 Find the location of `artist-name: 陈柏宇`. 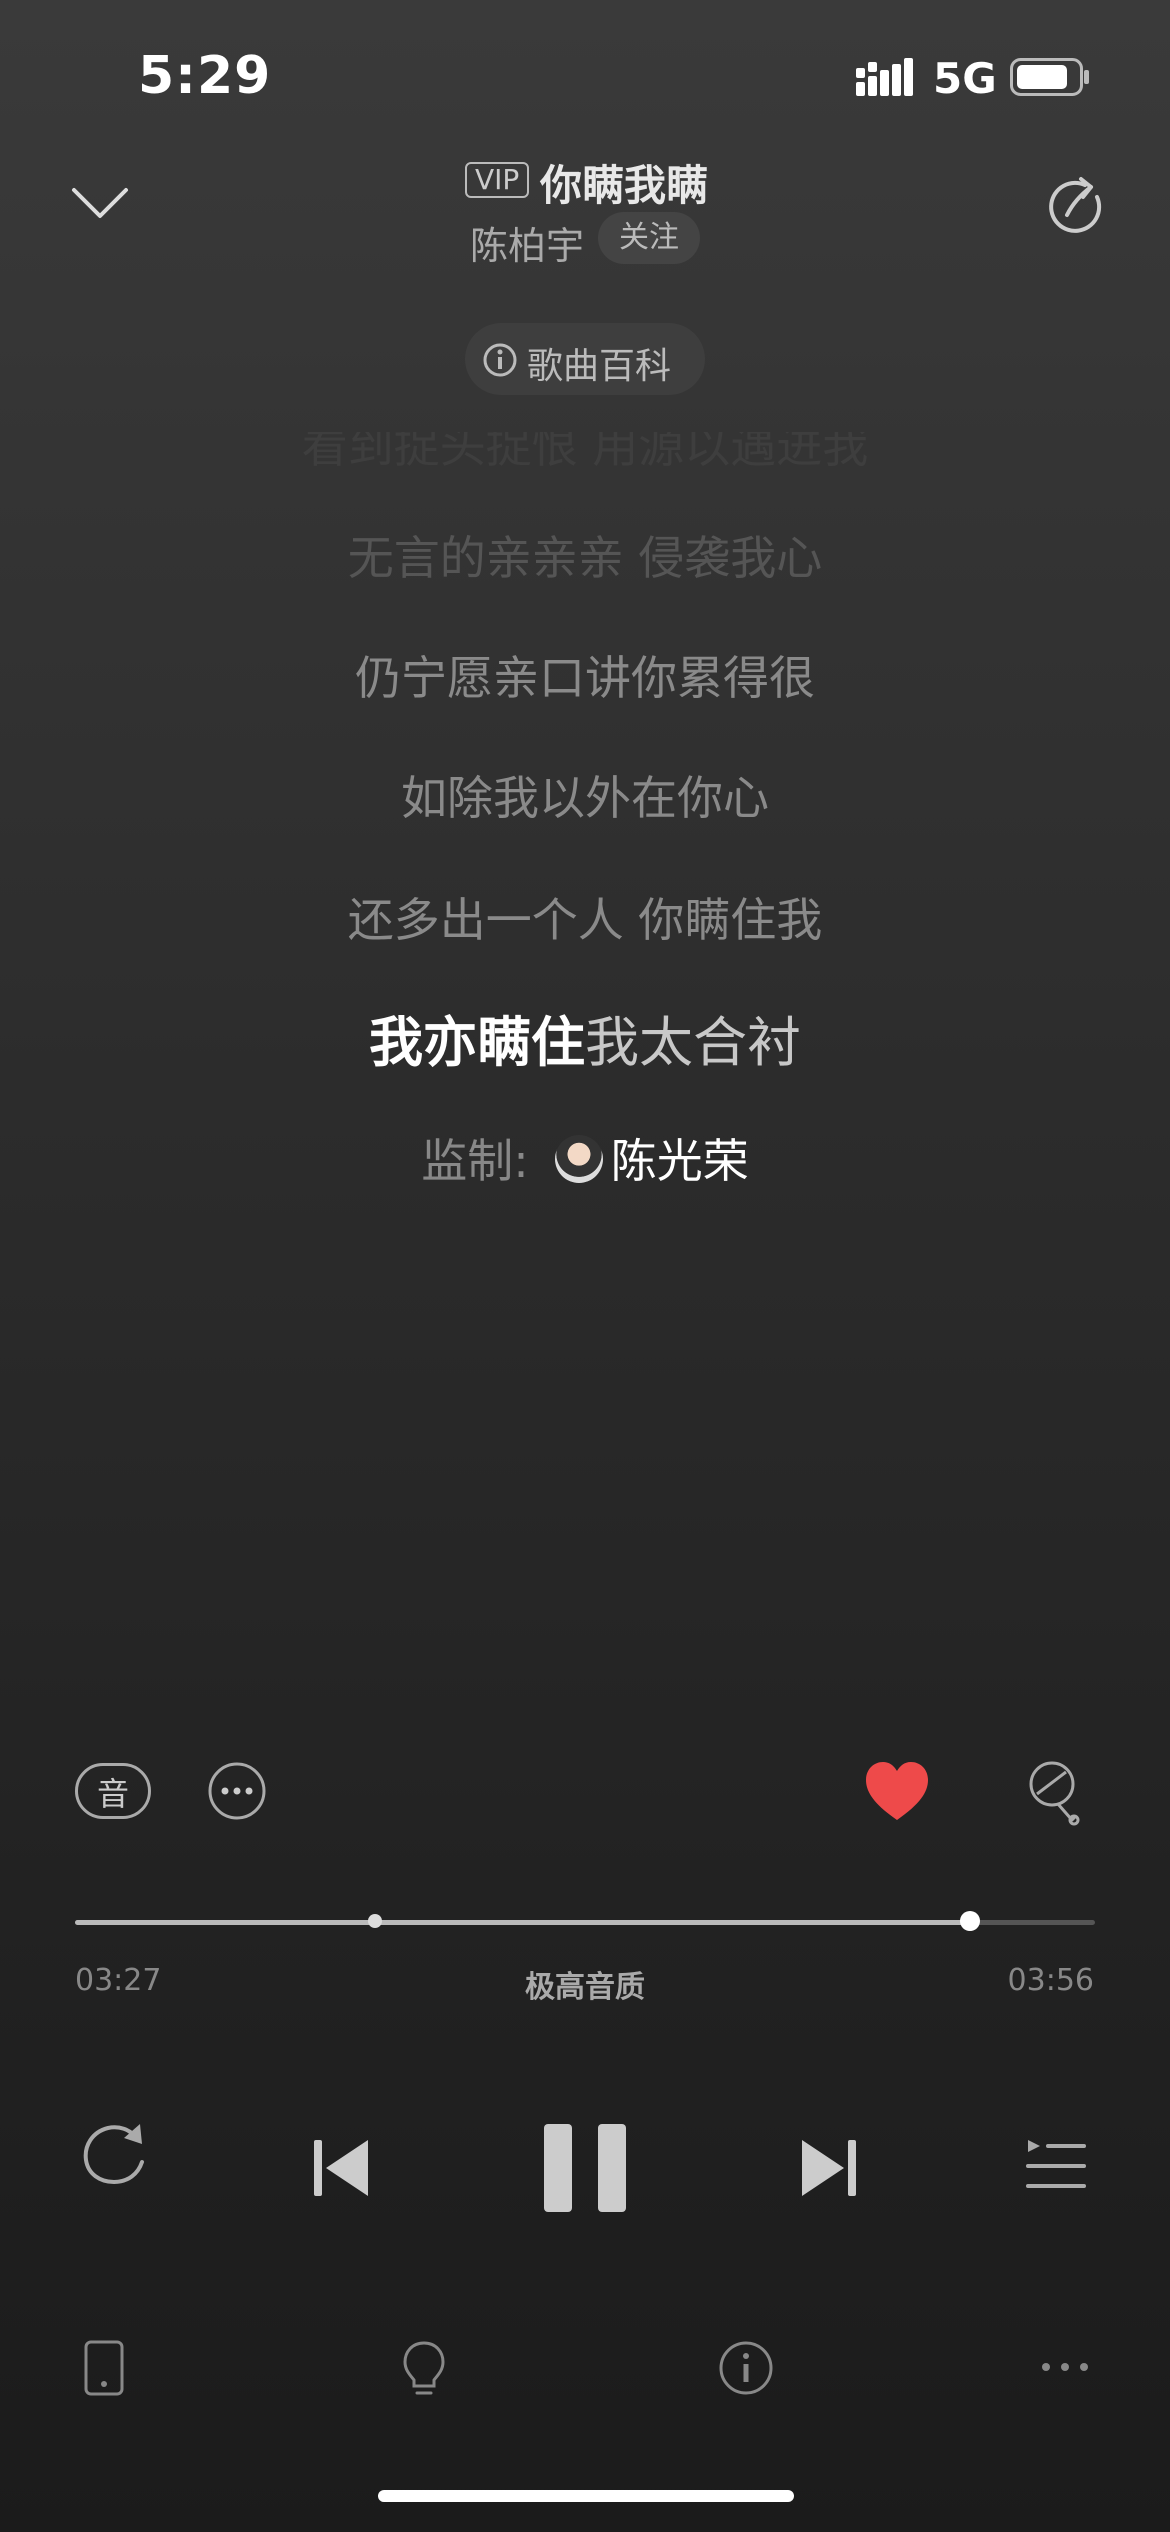

artist-name: 陈柏宇 is located at coordinates (527, 242).